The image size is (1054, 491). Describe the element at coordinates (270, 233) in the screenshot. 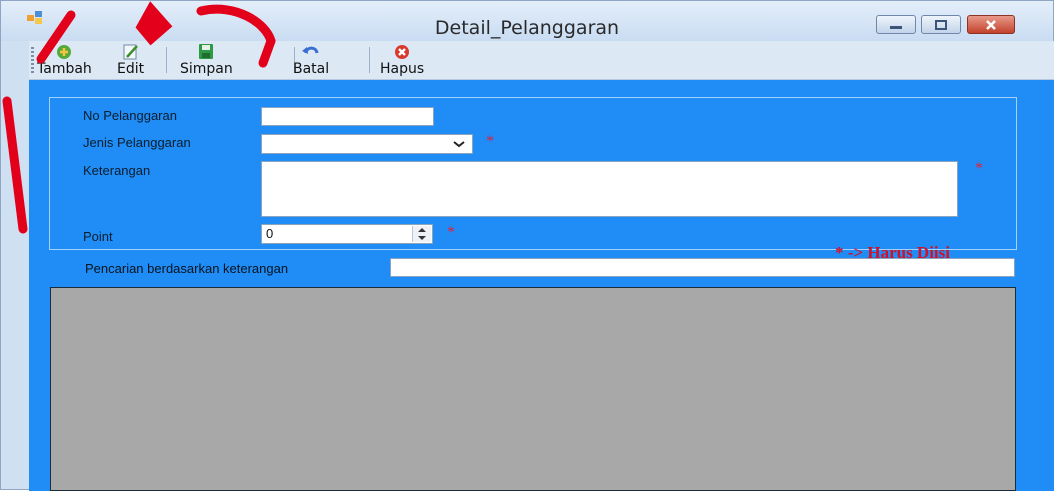

I see `point-value: 0` at that location.